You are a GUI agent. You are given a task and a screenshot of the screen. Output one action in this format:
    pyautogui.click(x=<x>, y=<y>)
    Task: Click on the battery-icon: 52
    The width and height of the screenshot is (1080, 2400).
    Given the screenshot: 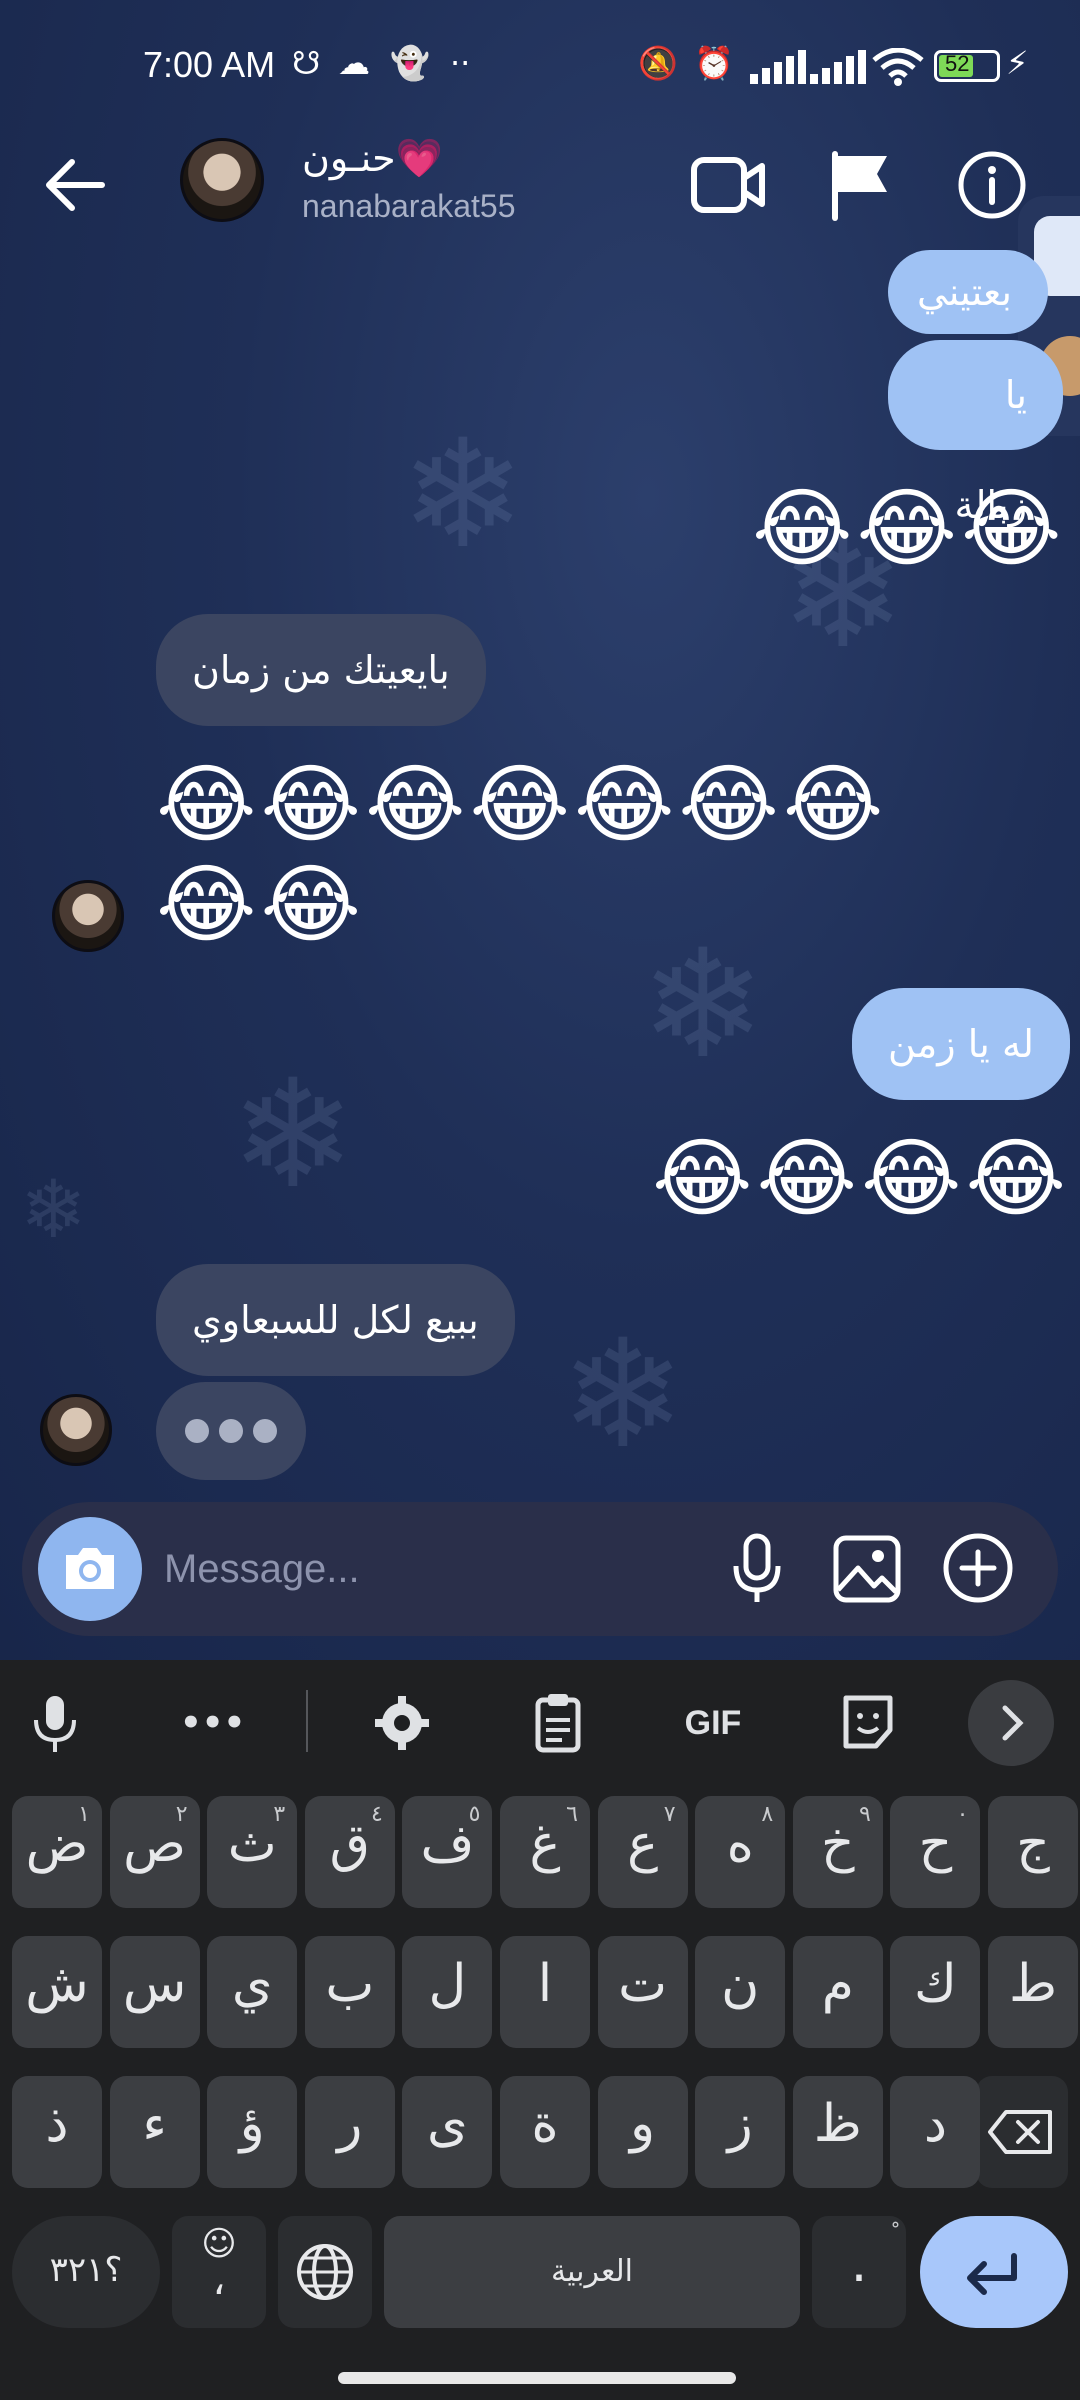 What is the action you would take?
    pyautogui.click(x=967, y=66)
    